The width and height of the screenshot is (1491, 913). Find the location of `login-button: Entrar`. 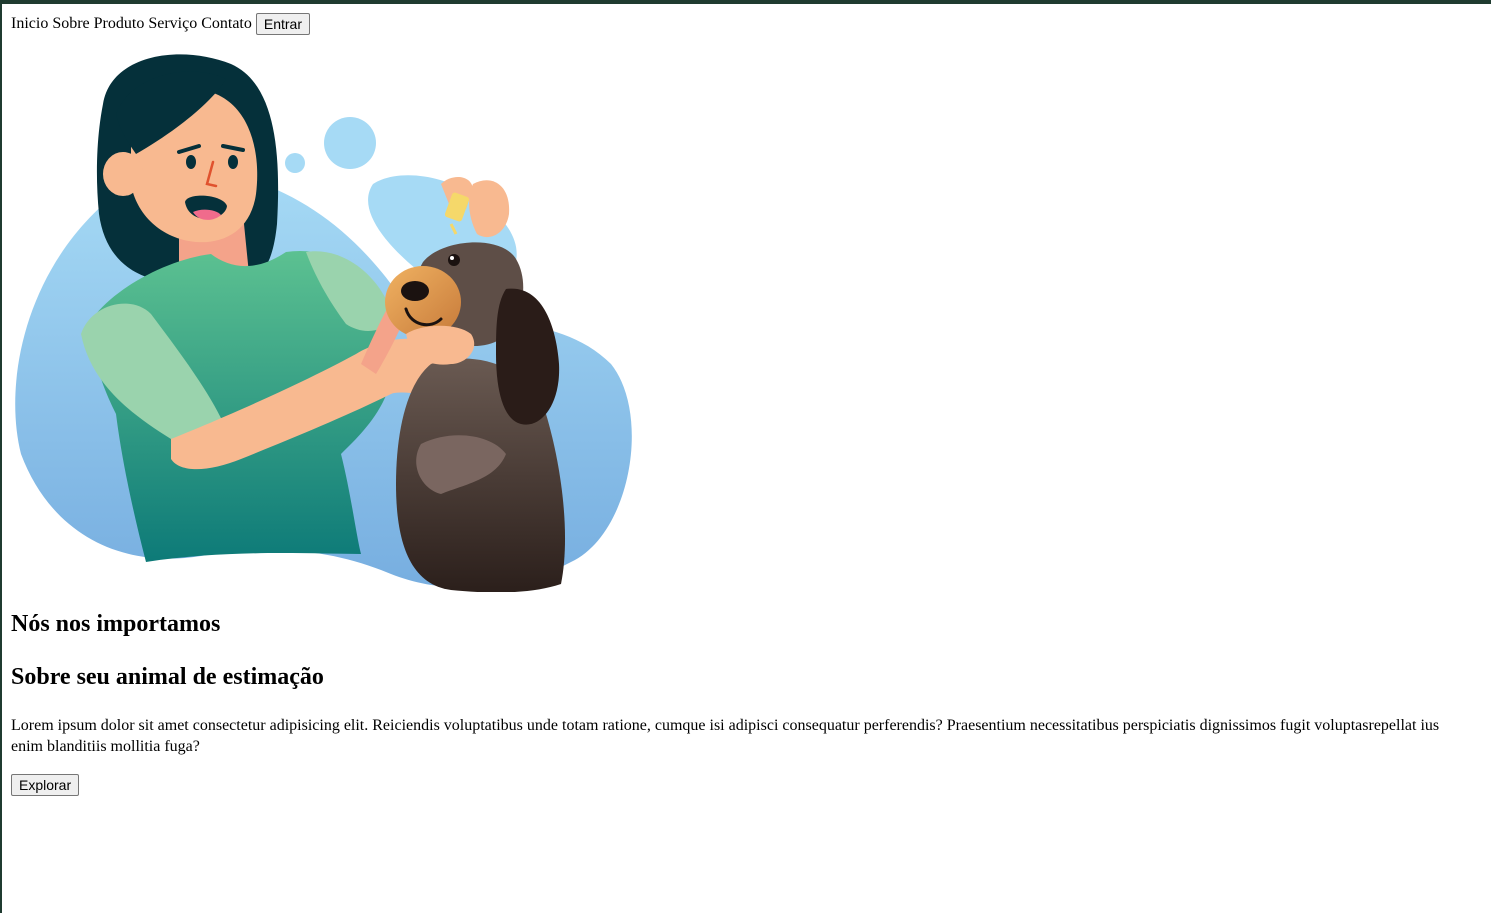

login-button: Entrar is located at coordinates (282, 24).